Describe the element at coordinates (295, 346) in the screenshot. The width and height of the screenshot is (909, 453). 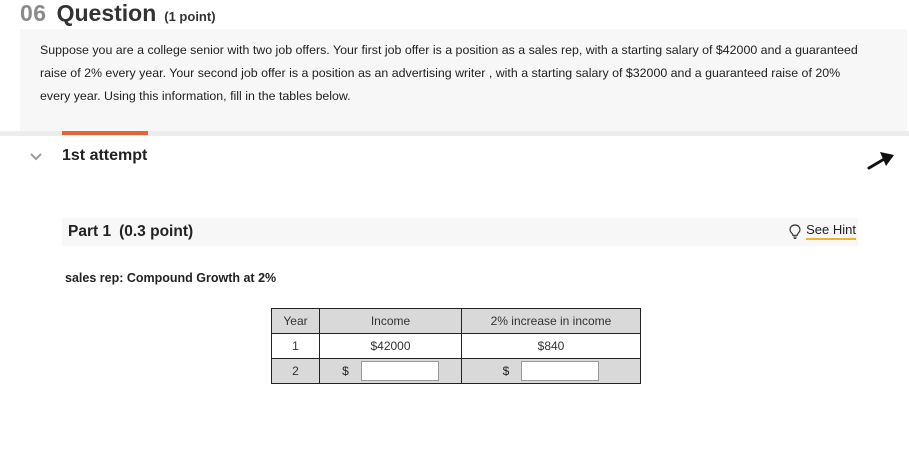
I see `year-cell: 1` at that location.